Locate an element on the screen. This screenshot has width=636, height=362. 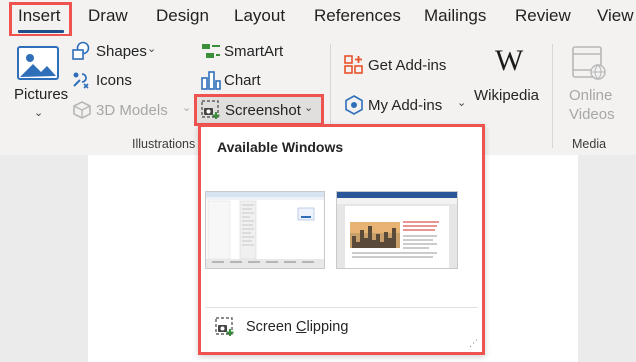
icons-icon is located at coordinates (81, 80).